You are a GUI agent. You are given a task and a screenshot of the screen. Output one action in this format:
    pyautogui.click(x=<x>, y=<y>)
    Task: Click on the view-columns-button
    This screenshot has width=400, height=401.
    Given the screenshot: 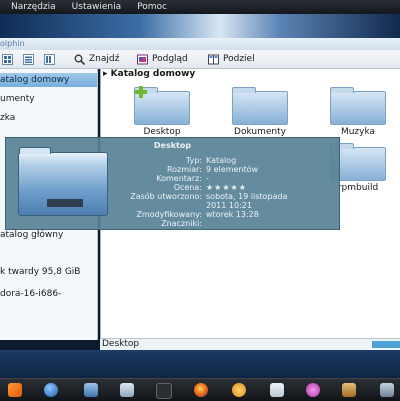 What is the action you would take?
    pyautogui.click(x=51, y=59)
    